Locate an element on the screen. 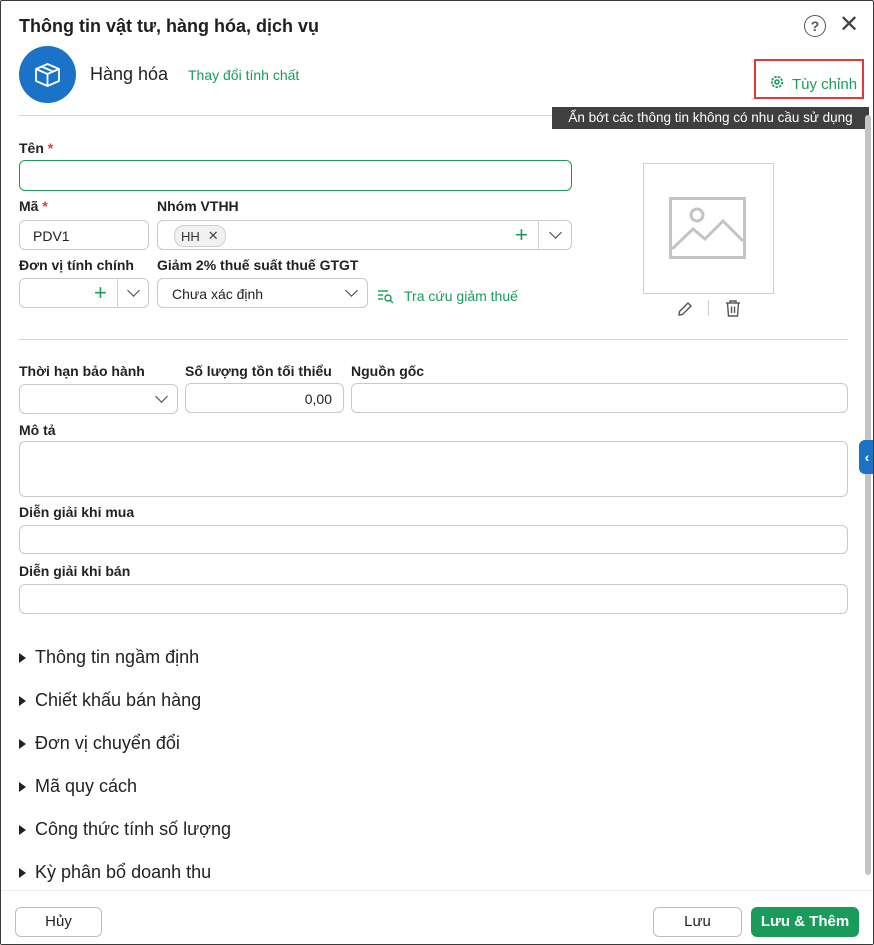  group-label: Nhóm VTHH is located at coordinates (198, 206).